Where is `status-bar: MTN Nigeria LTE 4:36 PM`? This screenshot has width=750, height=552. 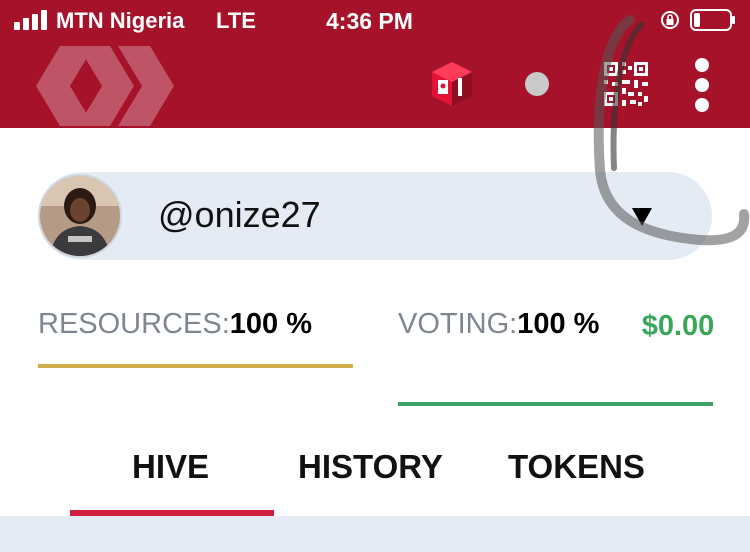 status-bar: MTN Nigeria LTE 4:36 PM is located at coordinates (375, 20).